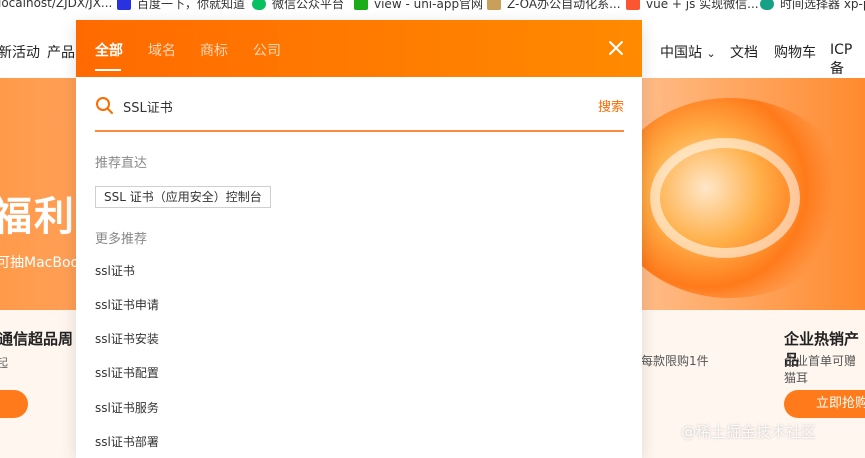 The height and width of the screenshot is (458, 865). Describe the element at coordinates (616, 48) in the screenshot. I see `close-icon` at that location.